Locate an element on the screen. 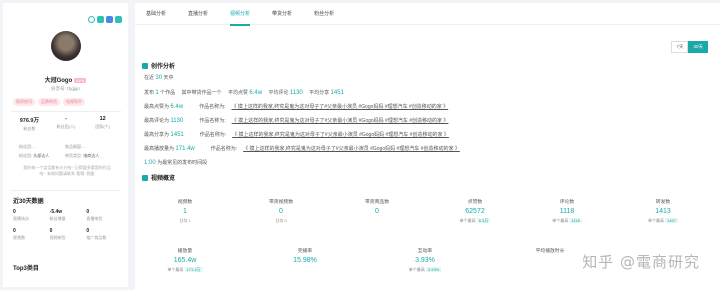  heart-icon is located at coordinates (91, 19).